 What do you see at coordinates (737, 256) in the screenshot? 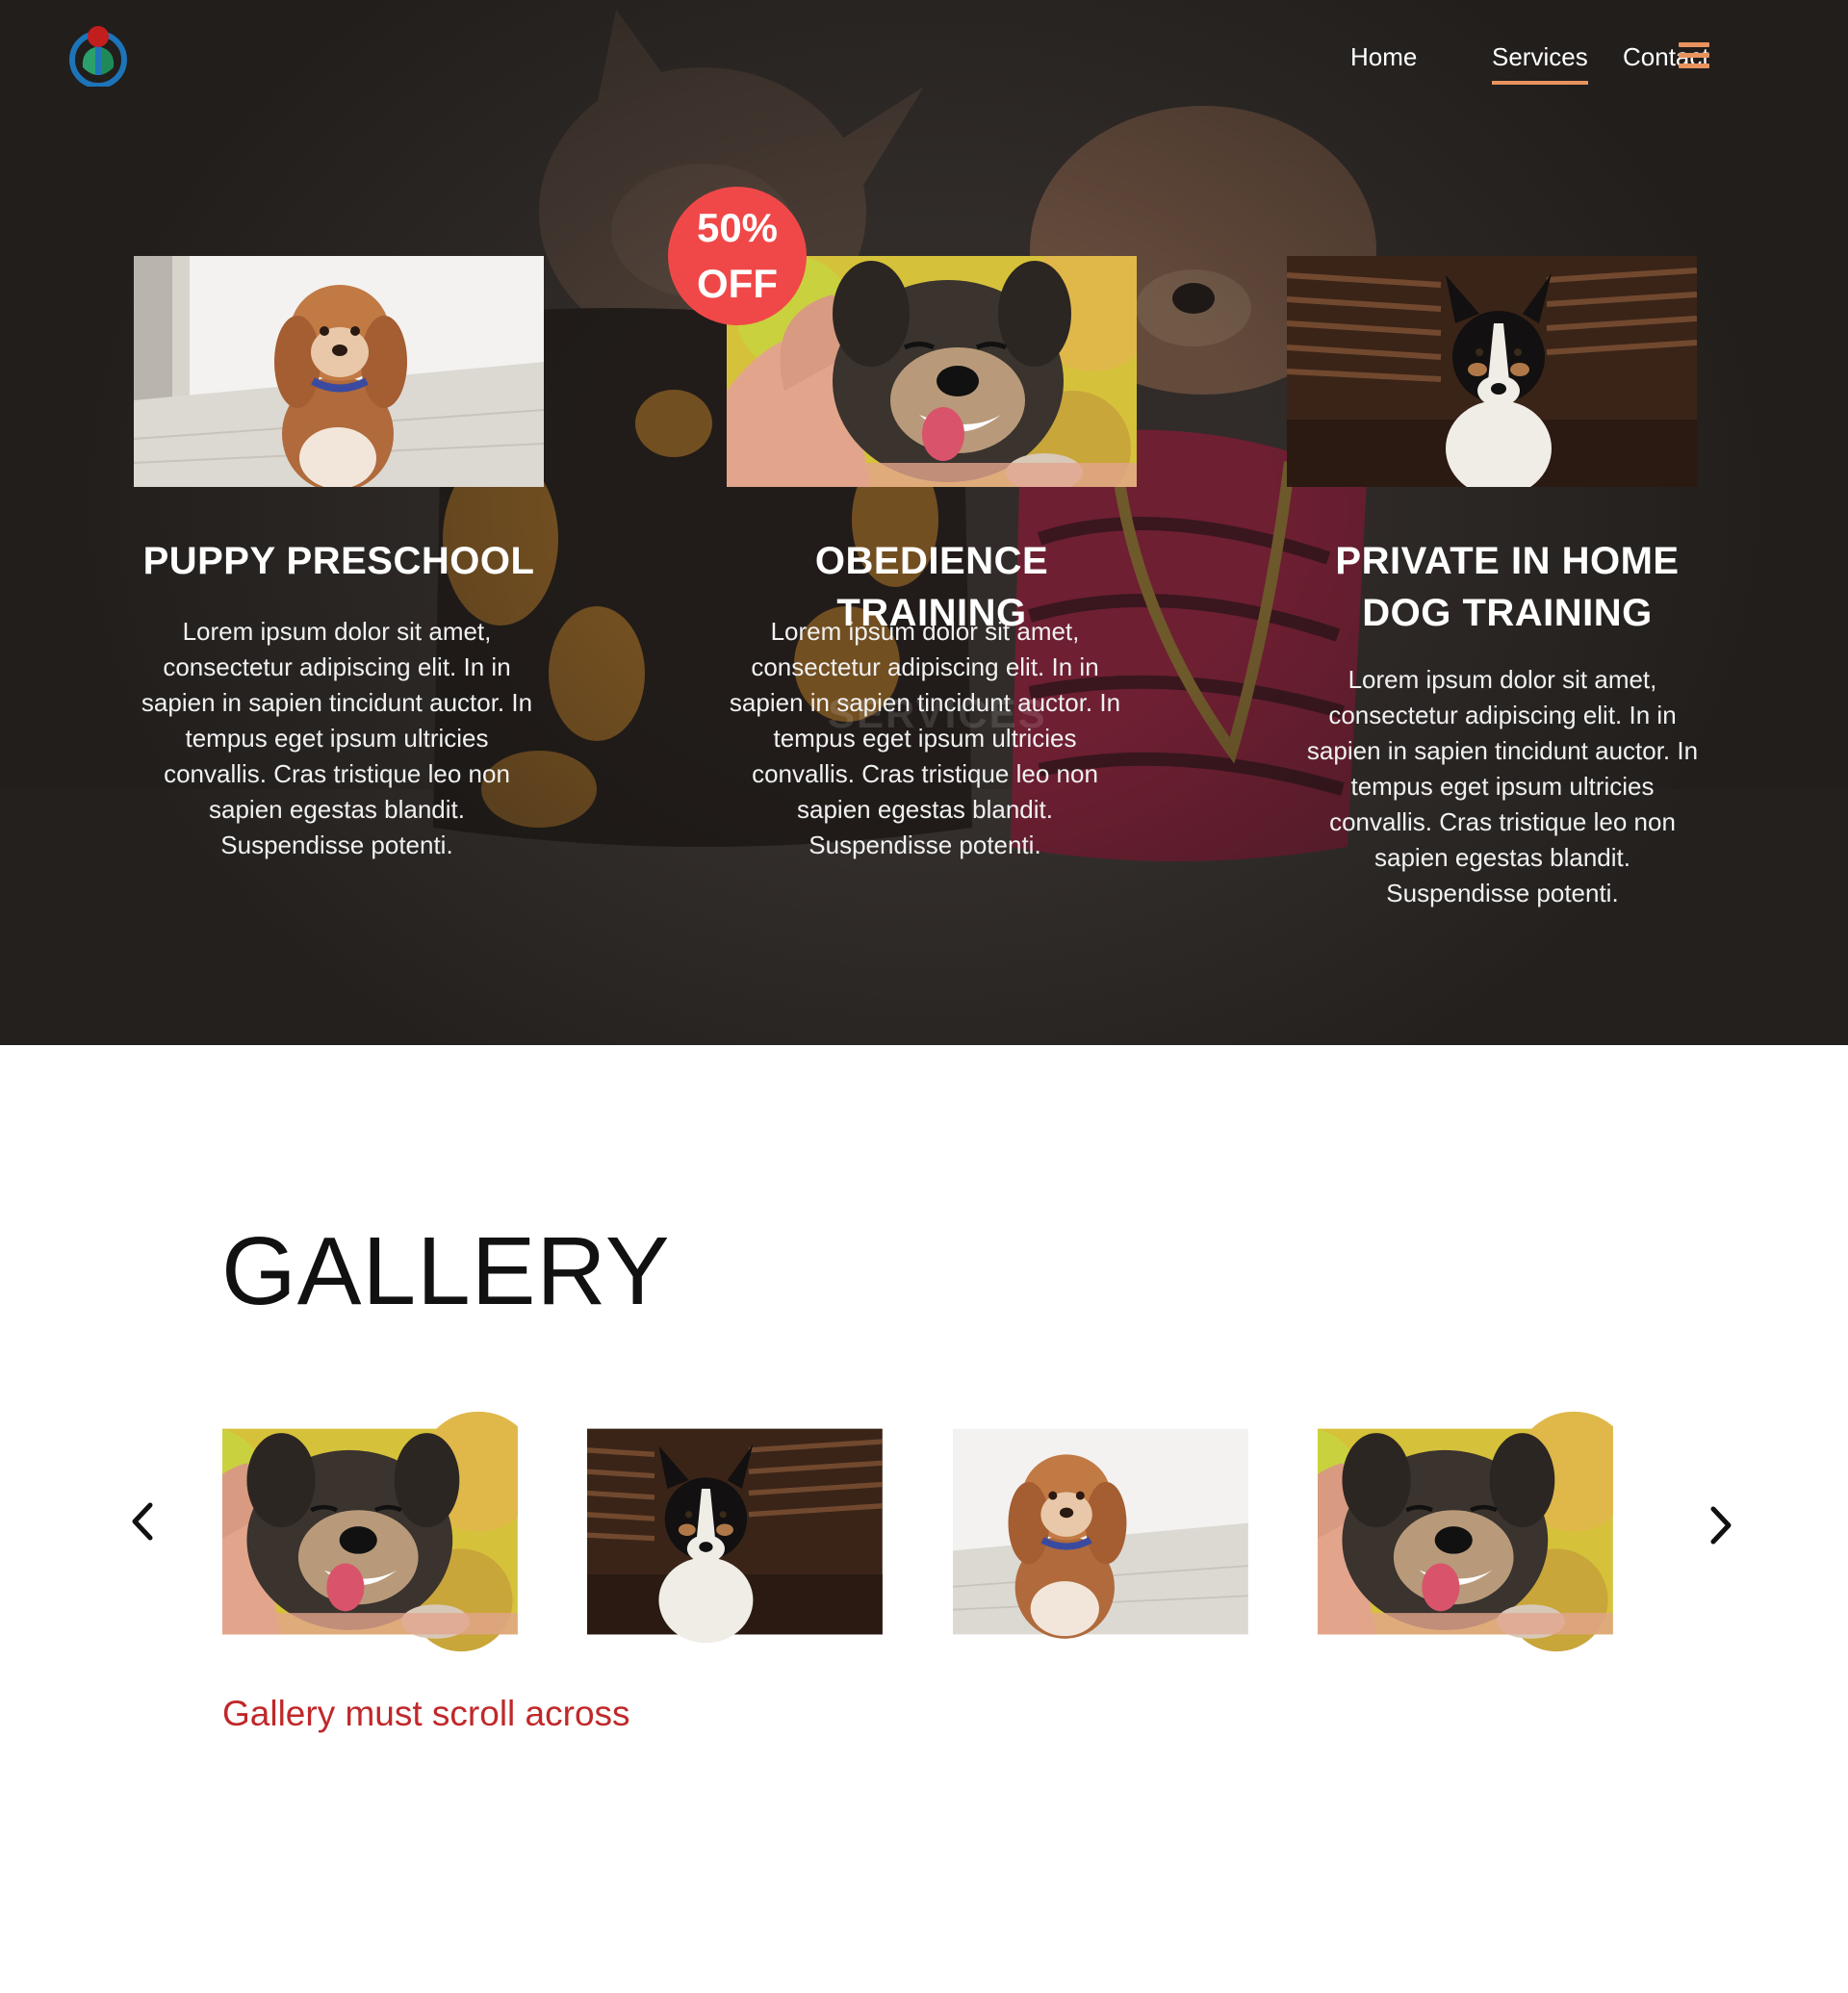
I see `discount-badge: 50% OFF` at bounding box center [737, 256].